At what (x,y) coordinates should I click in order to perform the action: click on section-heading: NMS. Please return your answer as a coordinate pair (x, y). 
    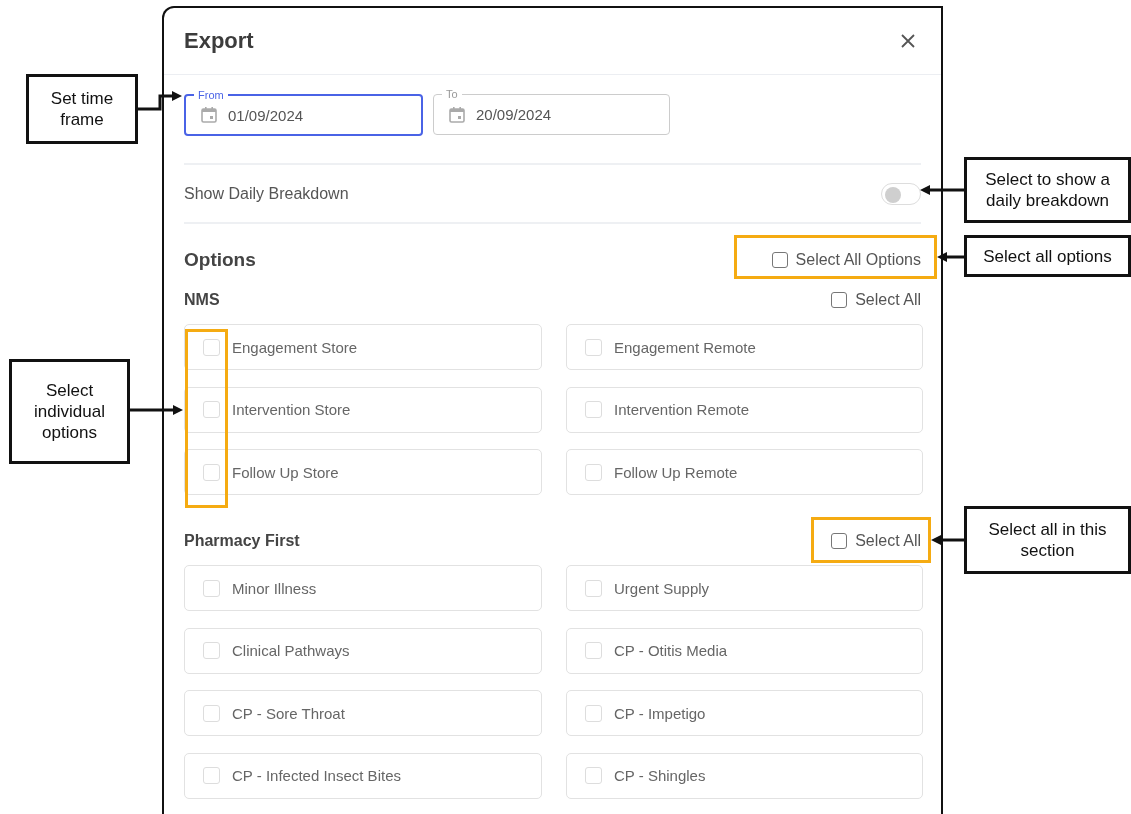
    Looking at the image, I should click on (202, 300).